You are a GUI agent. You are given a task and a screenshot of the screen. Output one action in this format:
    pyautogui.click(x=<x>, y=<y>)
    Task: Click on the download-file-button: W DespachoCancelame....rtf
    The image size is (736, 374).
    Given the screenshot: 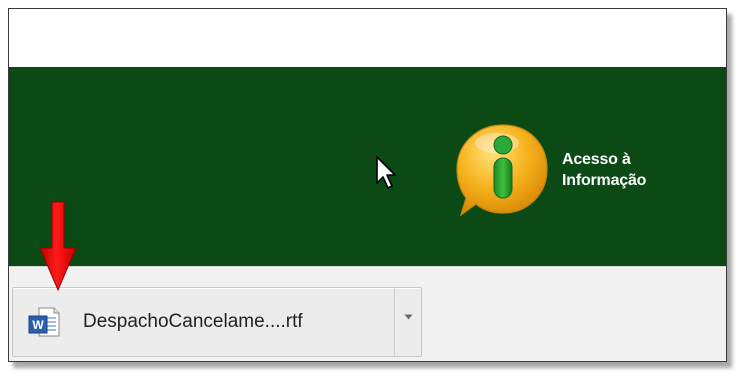 What is the action you would take?
    pyautogui.click(x=203, y=322)
    